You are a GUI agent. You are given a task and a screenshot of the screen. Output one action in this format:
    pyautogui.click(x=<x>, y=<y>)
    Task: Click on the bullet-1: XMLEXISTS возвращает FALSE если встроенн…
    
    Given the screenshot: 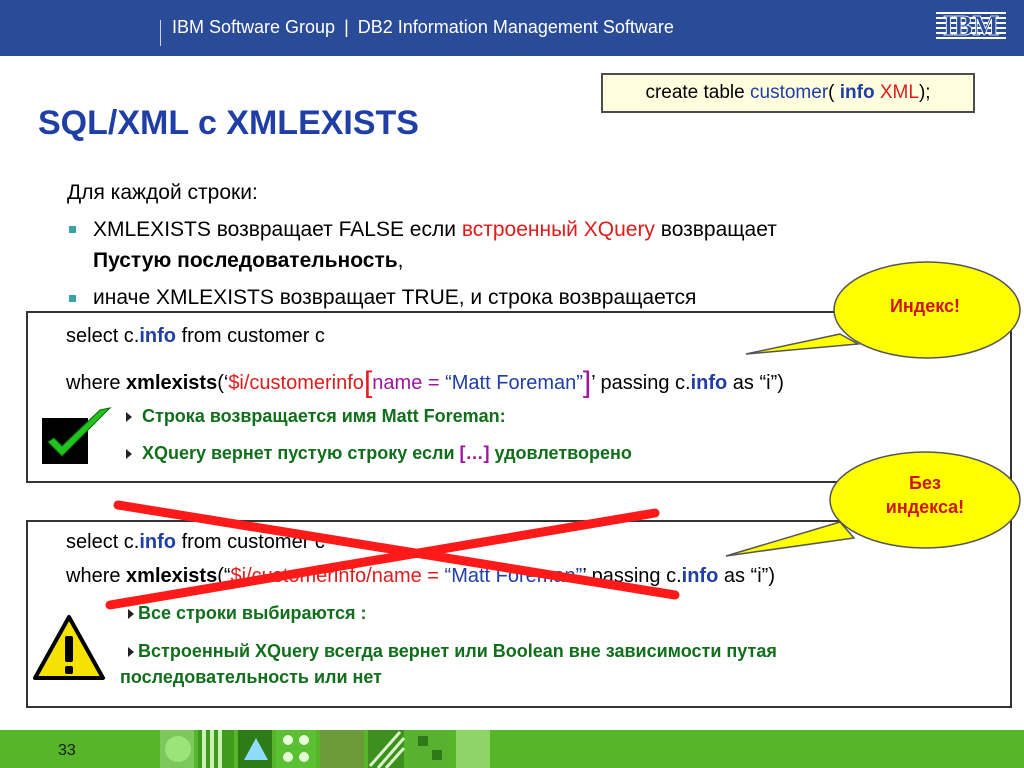 What is the action you would take?
    pyautogui.click(x=435, y=230)
    